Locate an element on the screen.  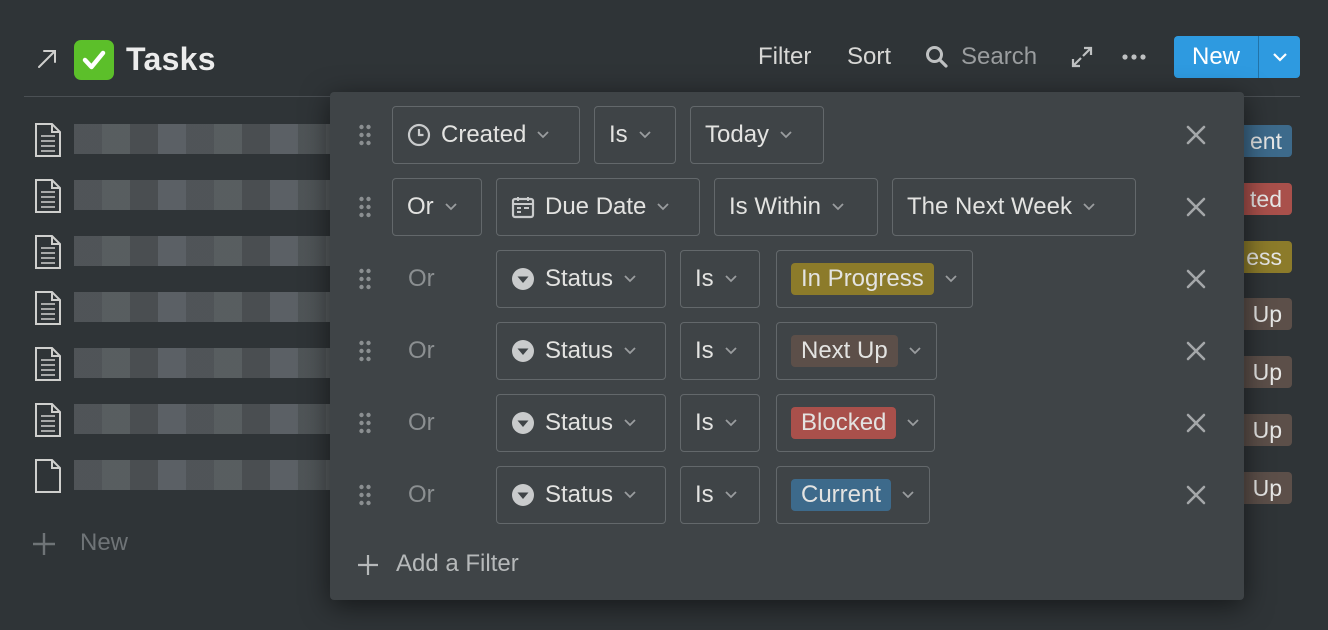
new-button: New is located at coordinates (1237, 57).